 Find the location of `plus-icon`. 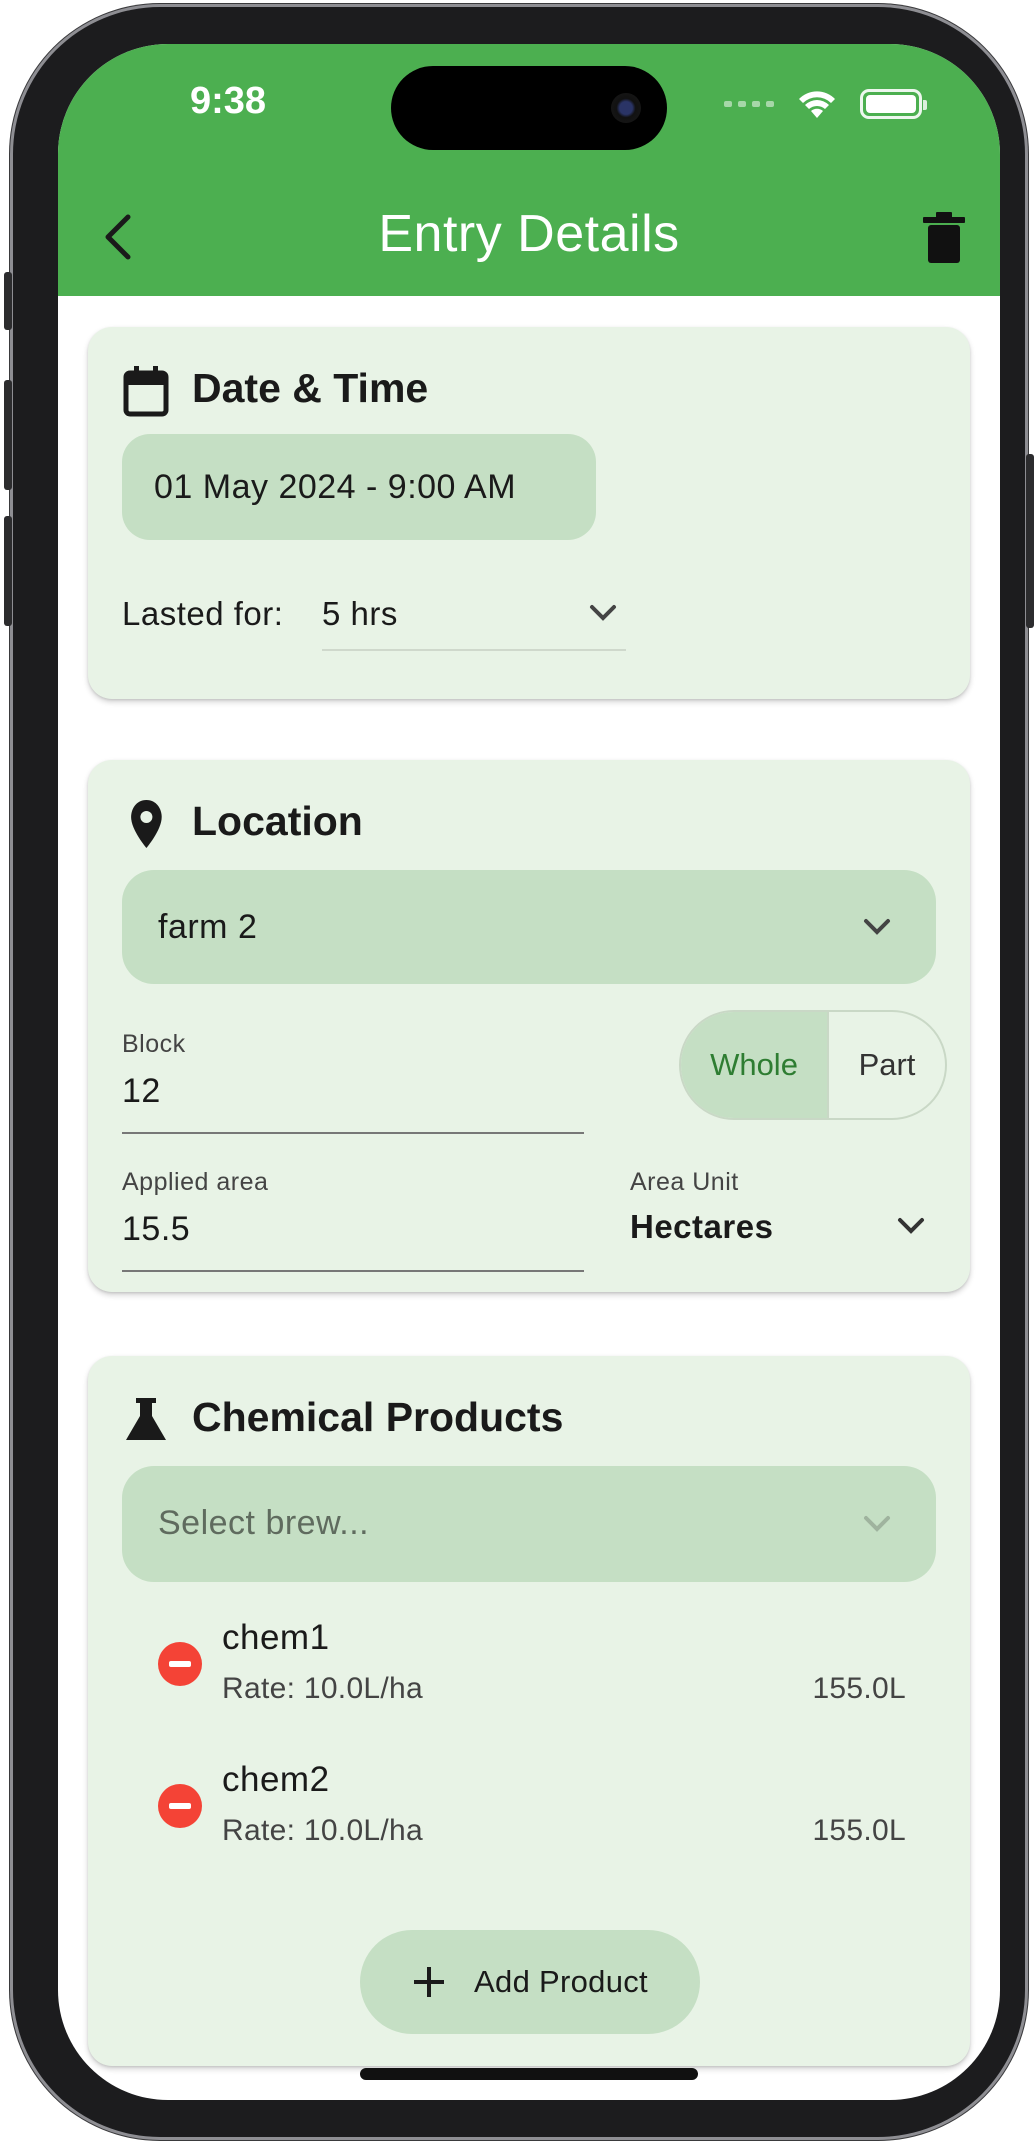

plus-icon is located at coordinates (429, 1982).